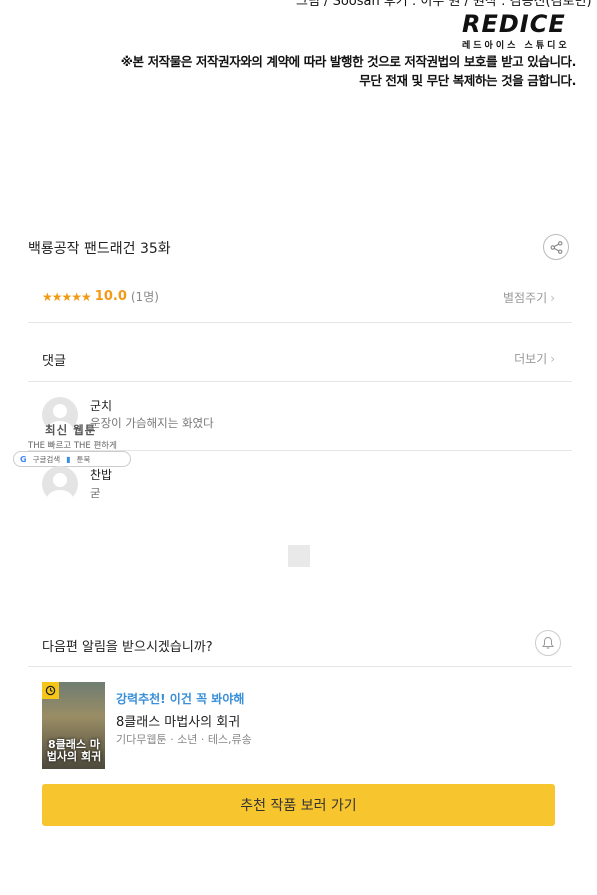  I want to click on episode-title: 백룡공작 팬드래건 35화, so click(99, 249).